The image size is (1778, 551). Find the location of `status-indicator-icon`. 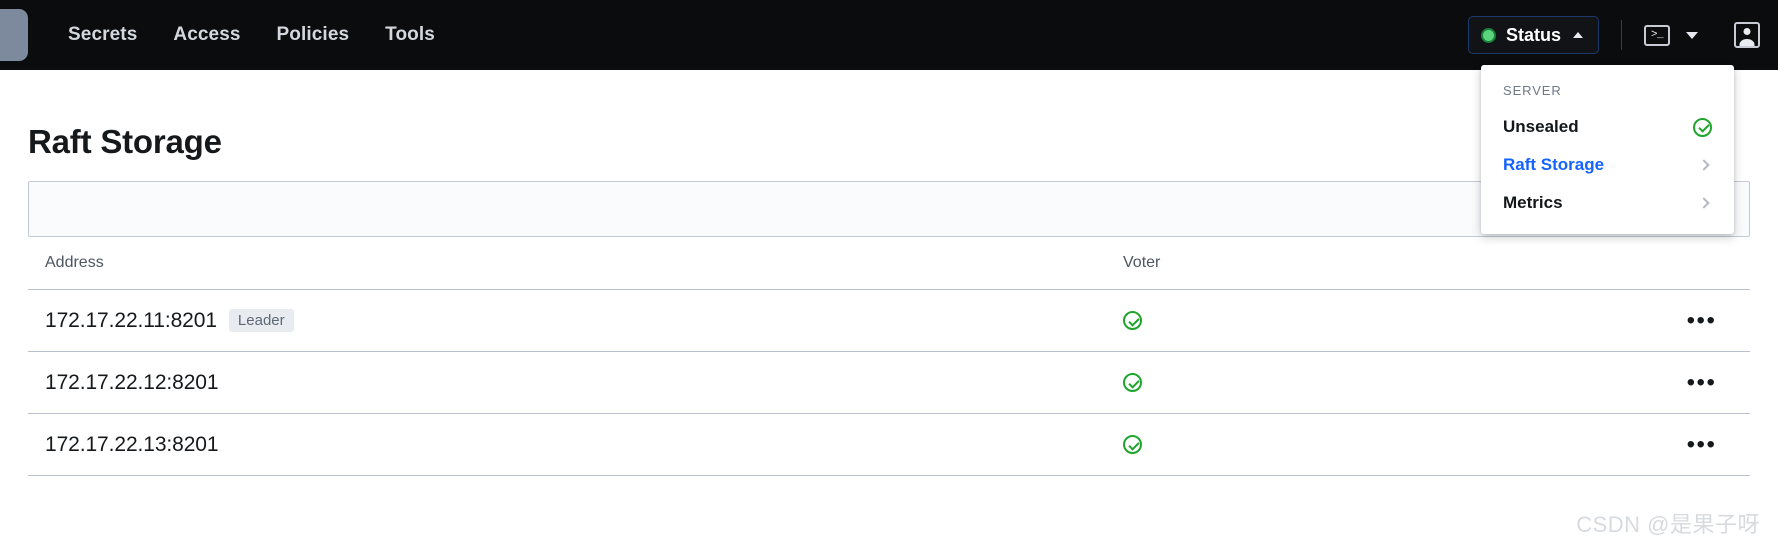

status-indicator-icon is located at coordinates (1488, 35).